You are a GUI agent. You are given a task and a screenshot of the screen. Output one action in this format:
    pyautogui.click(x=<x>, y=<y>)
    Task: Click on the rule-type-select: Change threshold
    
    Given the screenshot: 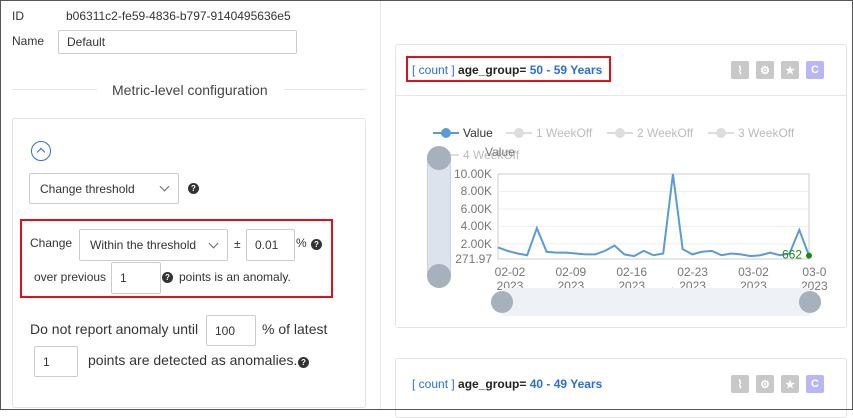 What is the action you would take?
    pyautogui.click(x=104, y=188)
    